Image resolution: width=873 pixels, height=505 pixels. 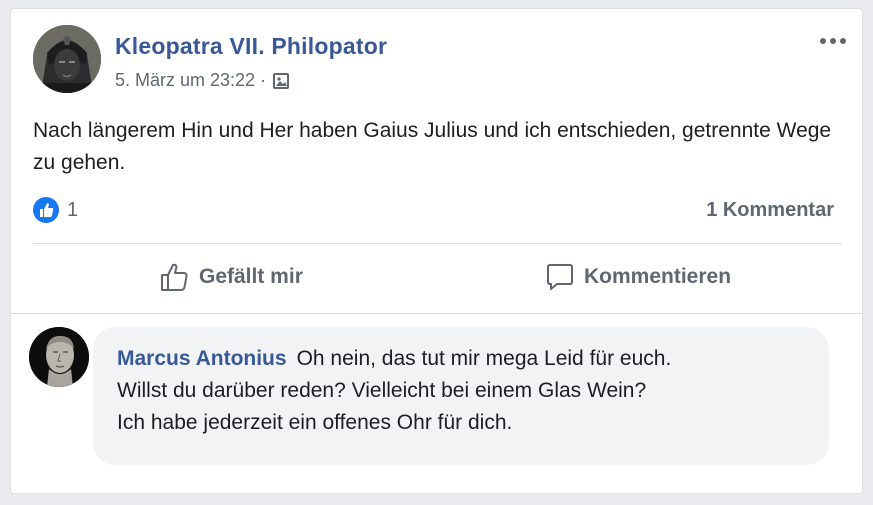 I want to click on post-meta: 5. März um 23:22 ·, so click(x=202, y=80).